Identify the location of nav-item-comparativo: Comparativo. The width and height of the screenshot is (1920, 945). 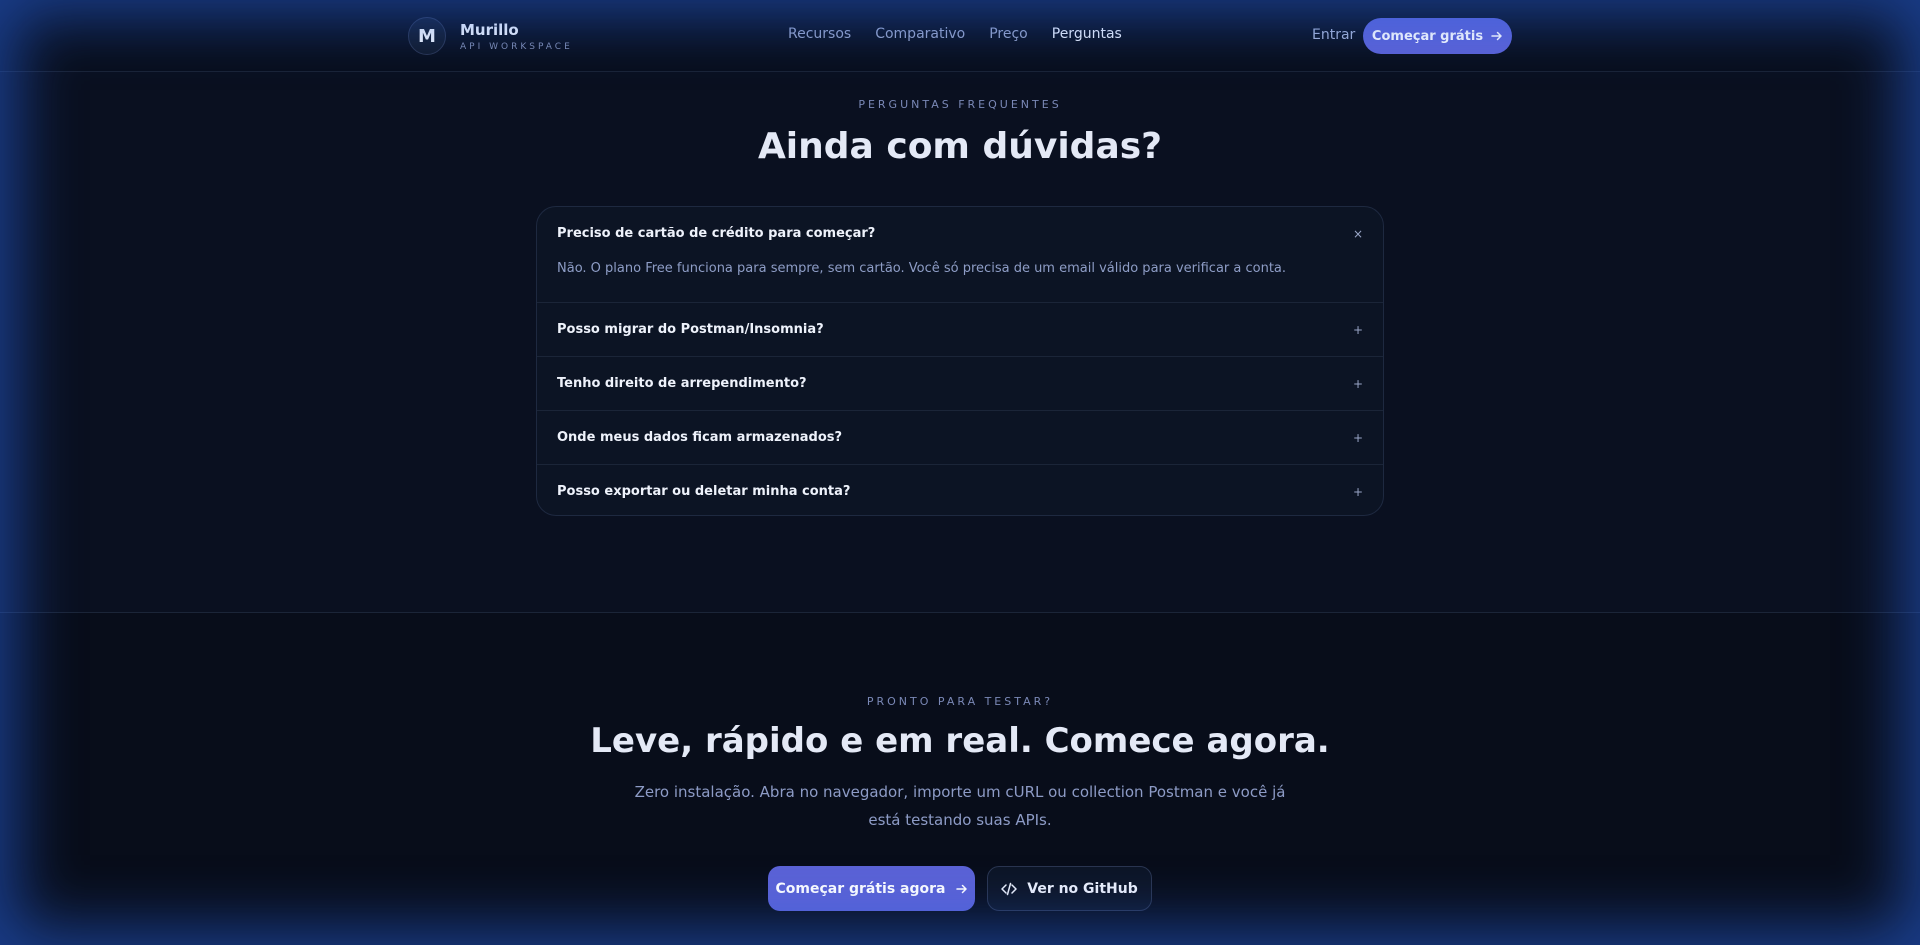
(920, 34).